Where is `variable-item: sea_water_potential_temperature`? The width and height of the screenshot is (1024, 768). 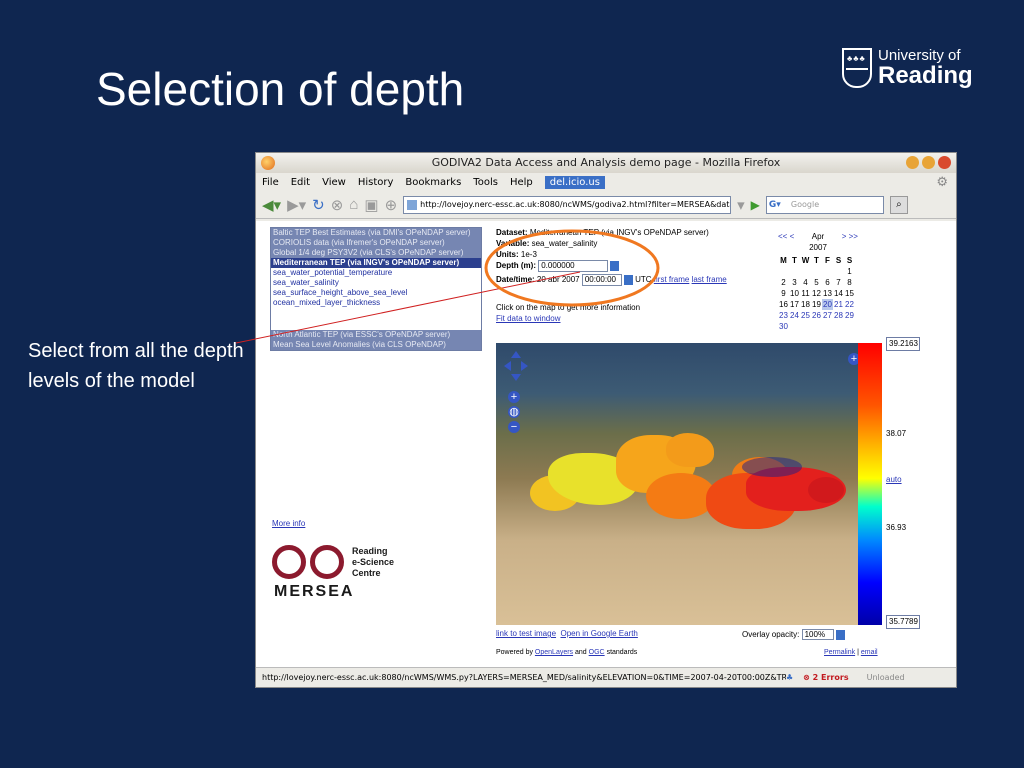
variable-item: sea_water_potential_temperature is located at coordinates (376, 273).